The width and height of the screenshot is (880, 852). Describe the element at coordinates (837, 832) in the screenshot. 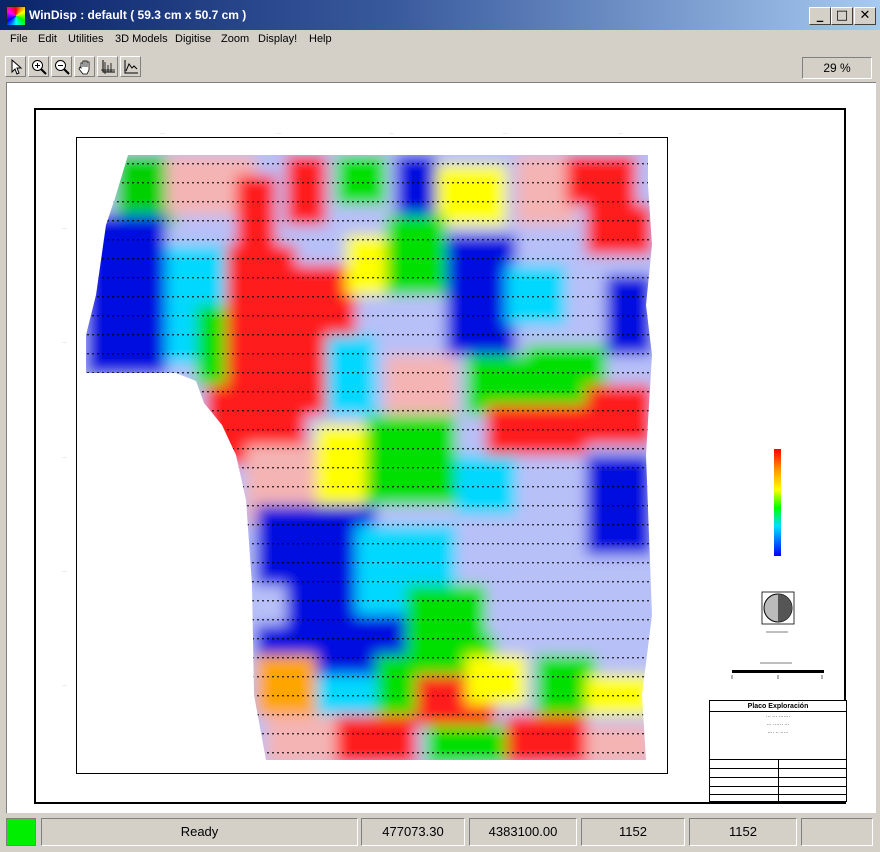

I see `status-empty-pane` at that location.